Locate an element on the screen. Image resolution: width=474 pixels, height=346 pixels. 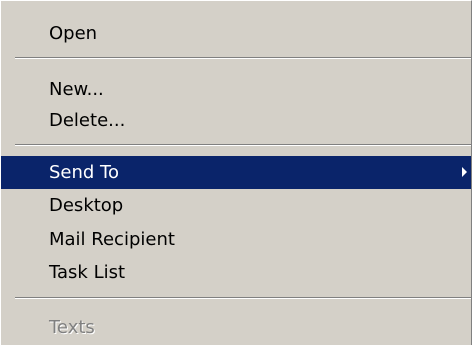
menu-item-label: Open is located at coordinates (73, 33).